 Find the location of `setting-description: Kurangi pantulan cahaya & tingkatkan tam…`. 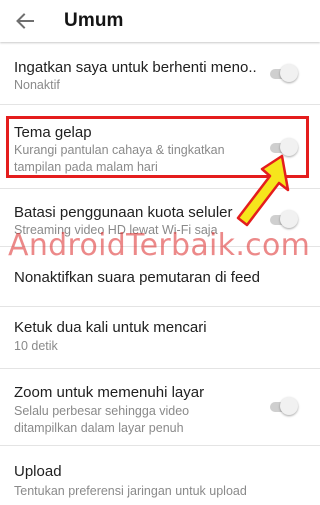

setting-description: Kurangi pantulan cahaya & tingkatkan tam… is located at coordinates (119, 158).